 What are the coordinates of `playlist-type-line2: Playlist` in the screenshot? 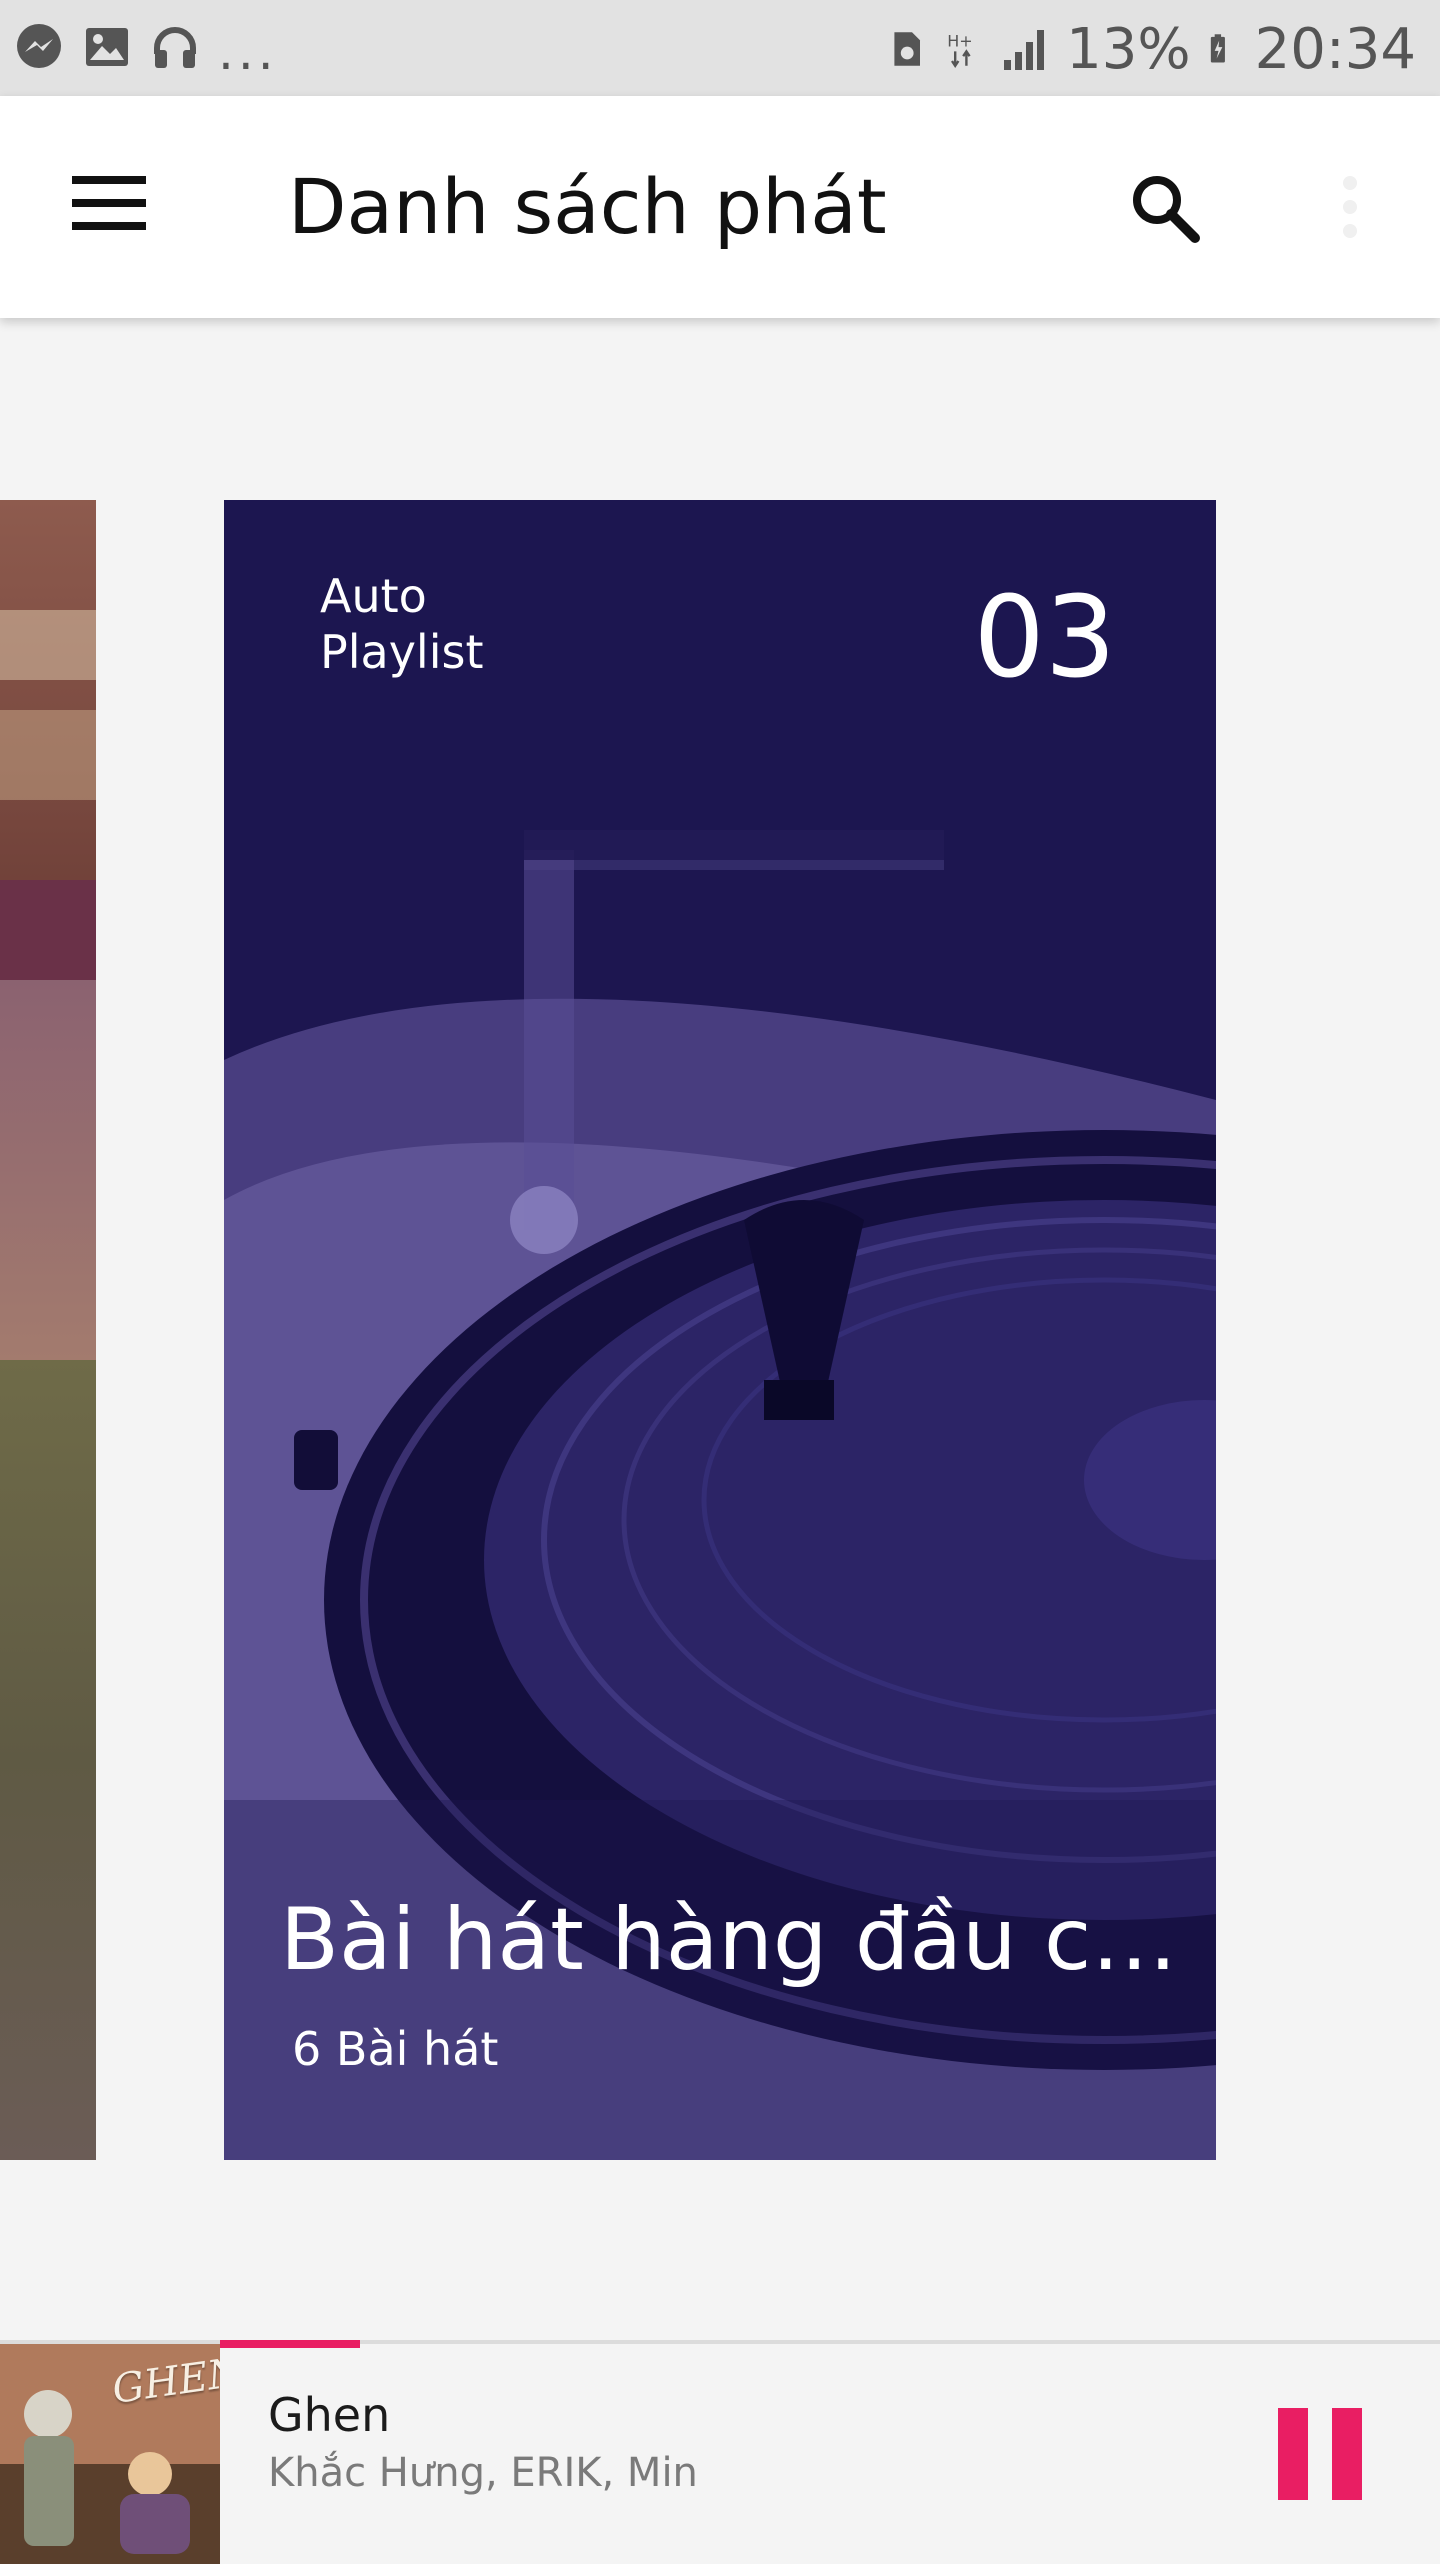 It's located at (402, 652).